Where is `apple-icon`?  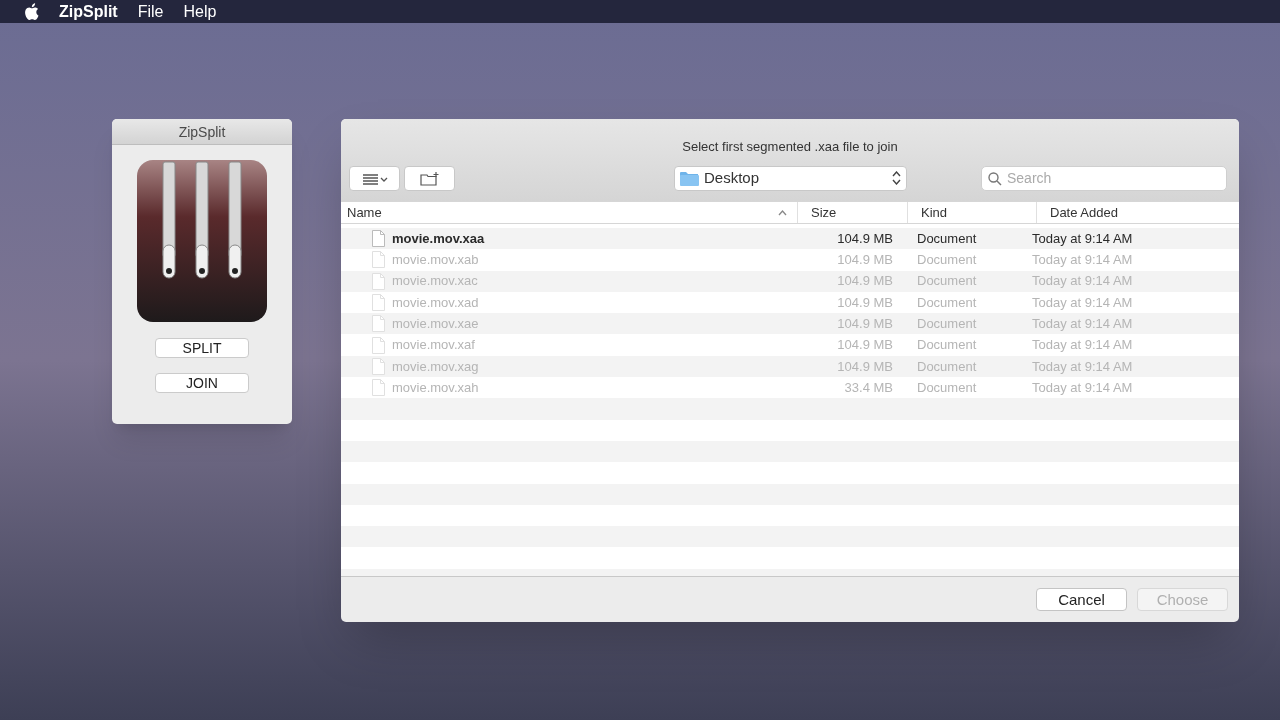
apple-icon is located at coordinates (31, 11).